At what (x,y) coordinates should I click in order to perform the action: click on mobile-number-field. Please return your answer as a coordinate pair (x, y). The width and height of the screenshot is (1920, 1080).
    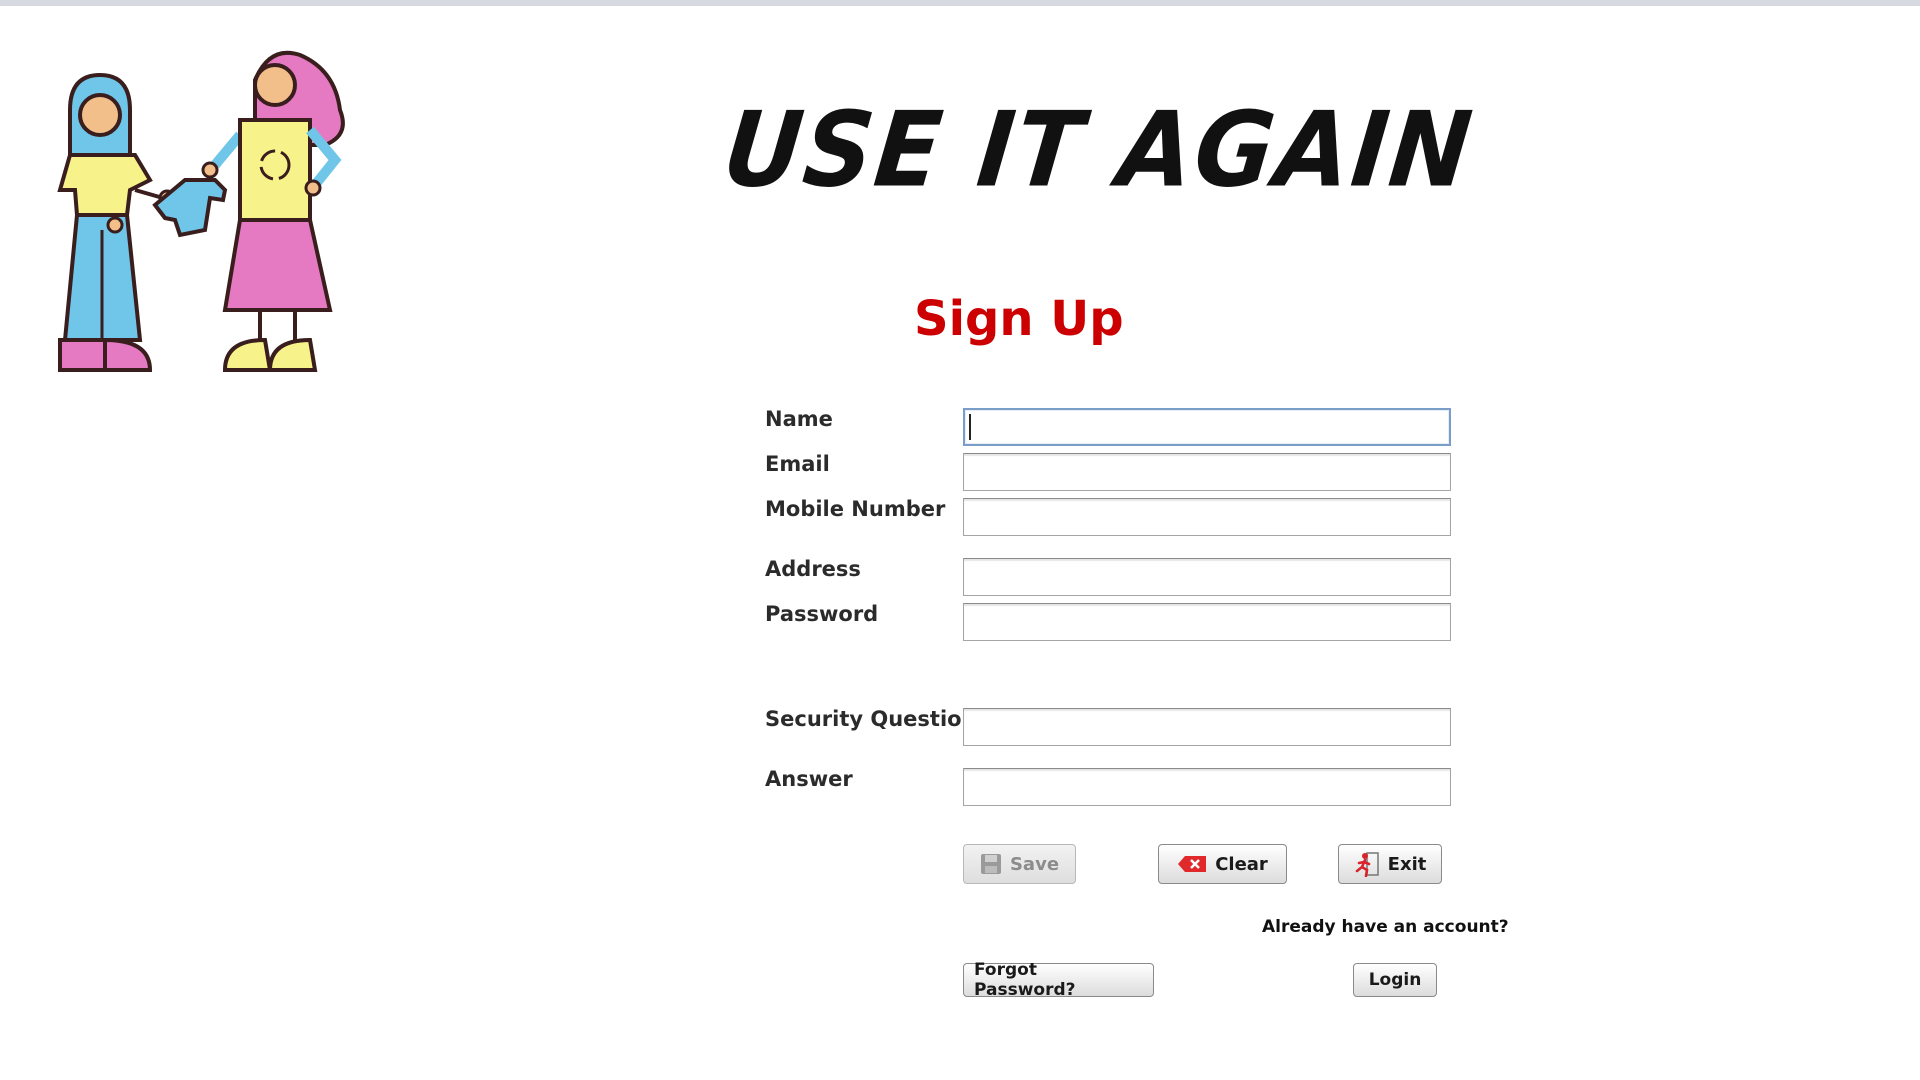
    Looking at the image, I should click on (1207, 517).